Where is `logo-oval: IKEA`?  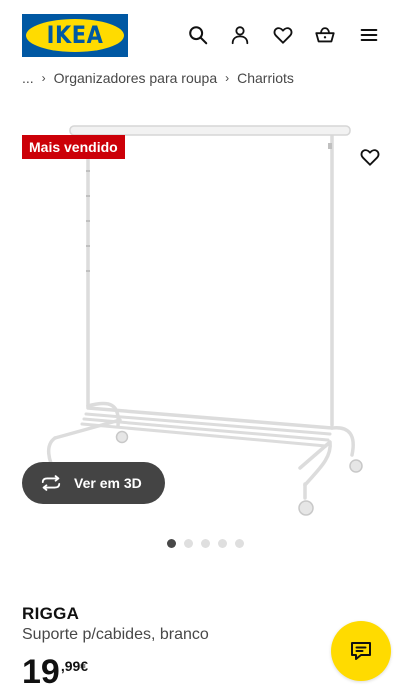 logo-oval: IKEA is located at coordinates (75, 35).